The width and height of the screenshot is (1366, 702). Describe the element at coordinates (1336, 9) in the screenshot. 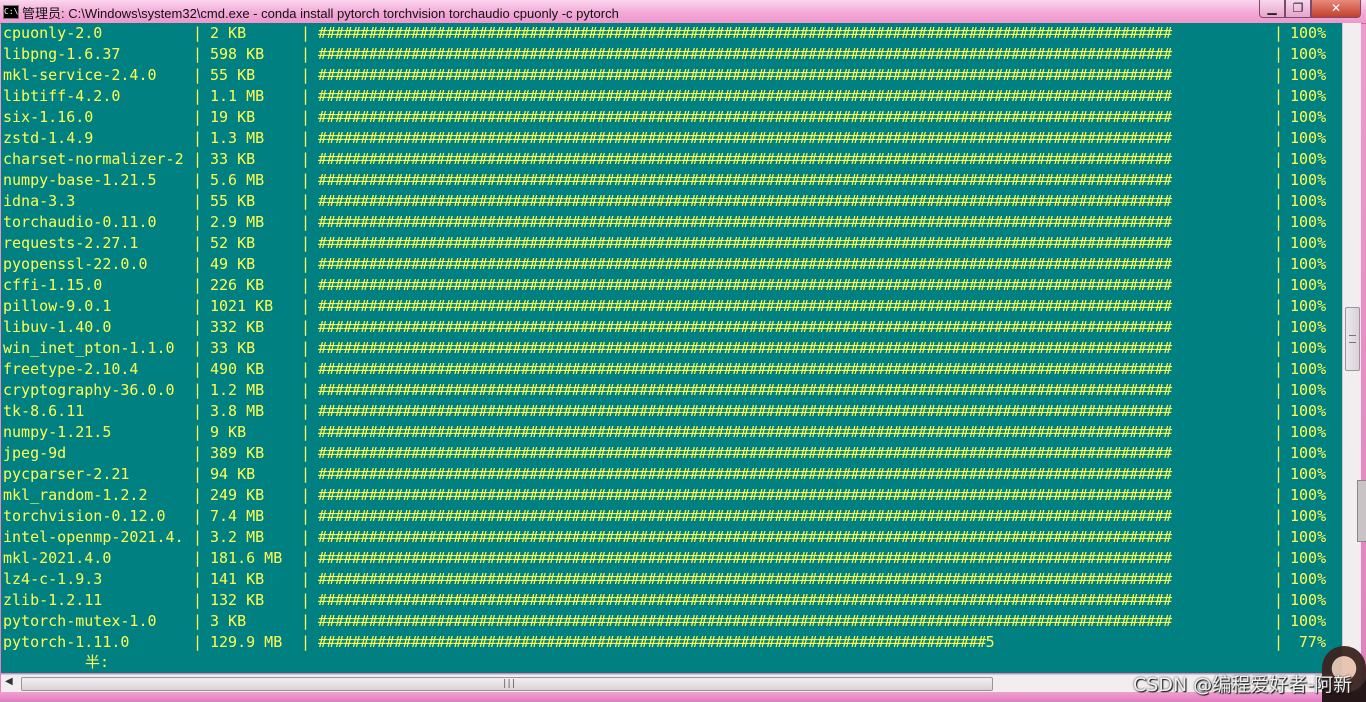

I see `close-button: ✕` at that location.